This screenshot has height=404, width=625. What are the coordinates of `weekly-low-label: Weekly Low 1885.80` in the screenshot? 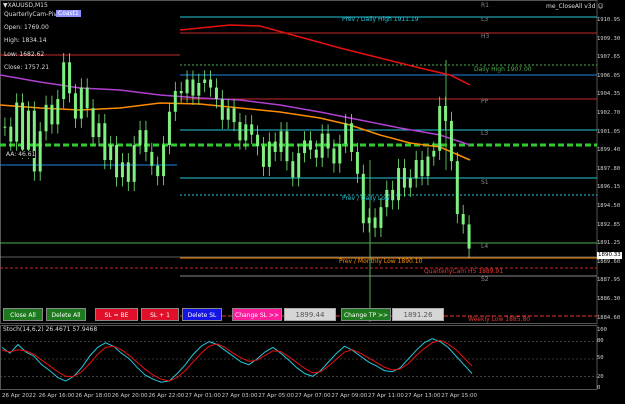 It's located at (499, 319).